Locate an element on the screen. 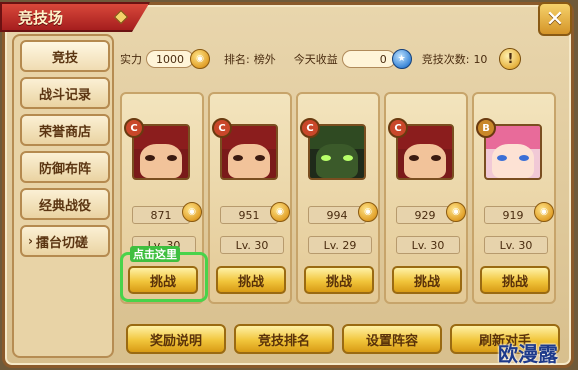 This screenshot has width=578, height=370. close-button: ✕ is located at coordinates (555, 19).